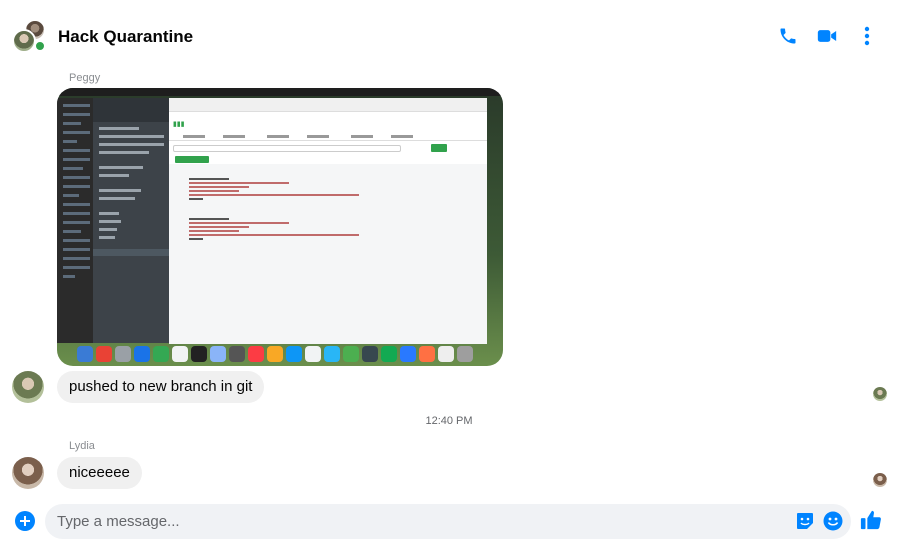 The width and height of the screenshot is (898, 544). Describe the element at coordinates (449, 421) in the screenshot. I see `message-timestamp: 12:40 PM` at that location.